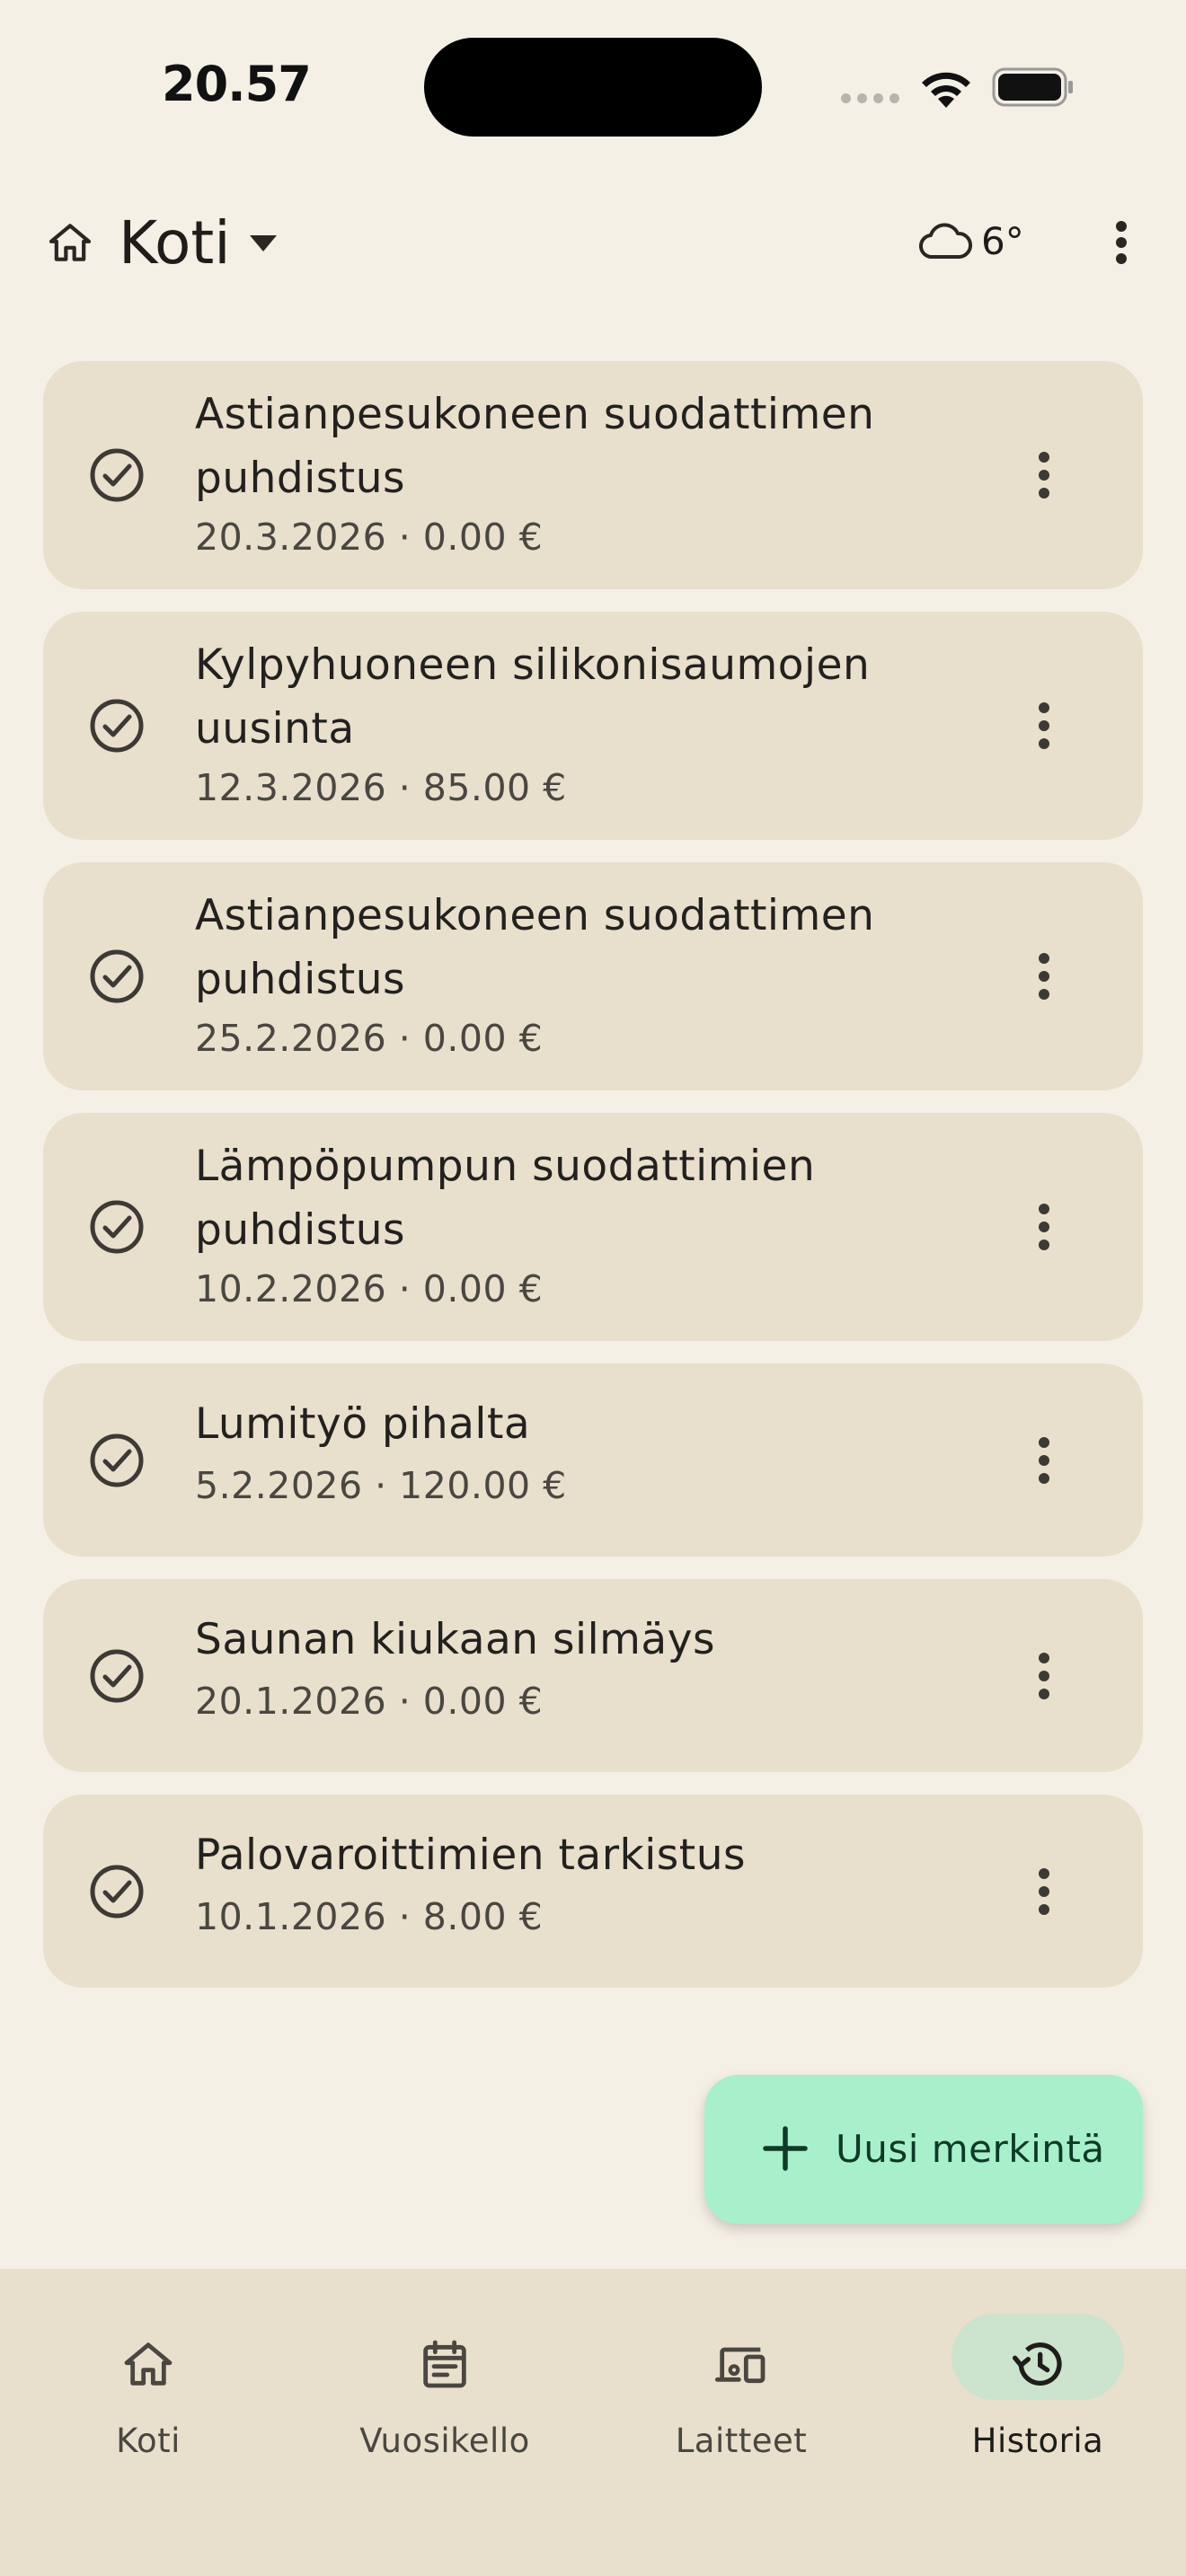 The height and width of the screenshot is (2576, 1186). What do you see at coordinates (363, 1424) in the screenshot?
I see `entry-title: Lumityö pihalta` at bounding box center [363, 1424].